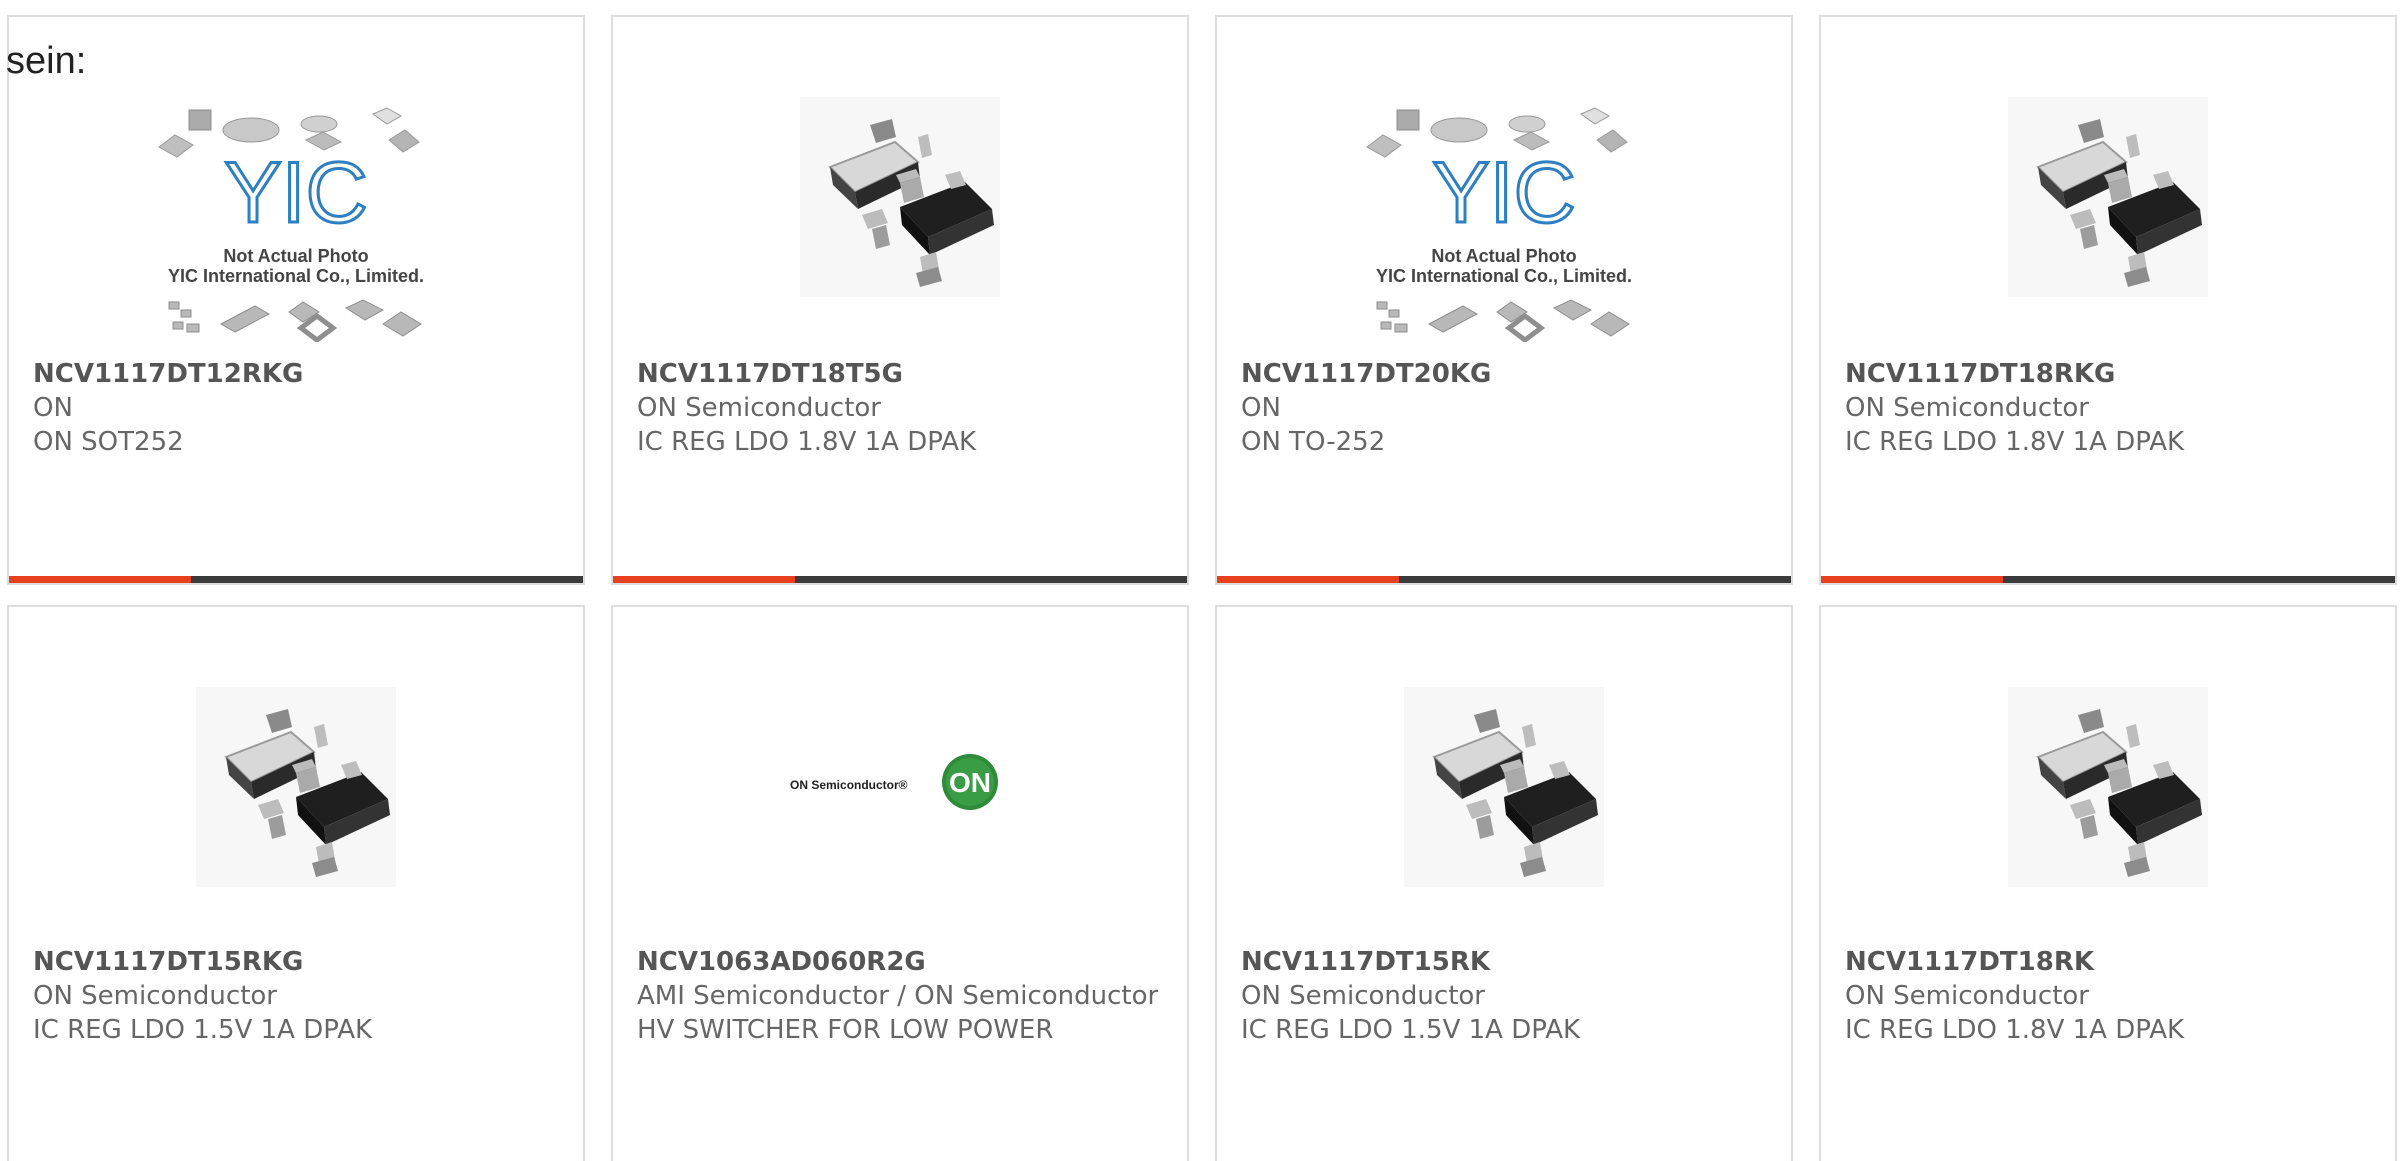 Image resolution: width=2400 pixels, height=1161 pixels. Describe the element at coordinates (296, 962) in the screenshot. I see `part-number: NCV1117DT15RKG` at that location.